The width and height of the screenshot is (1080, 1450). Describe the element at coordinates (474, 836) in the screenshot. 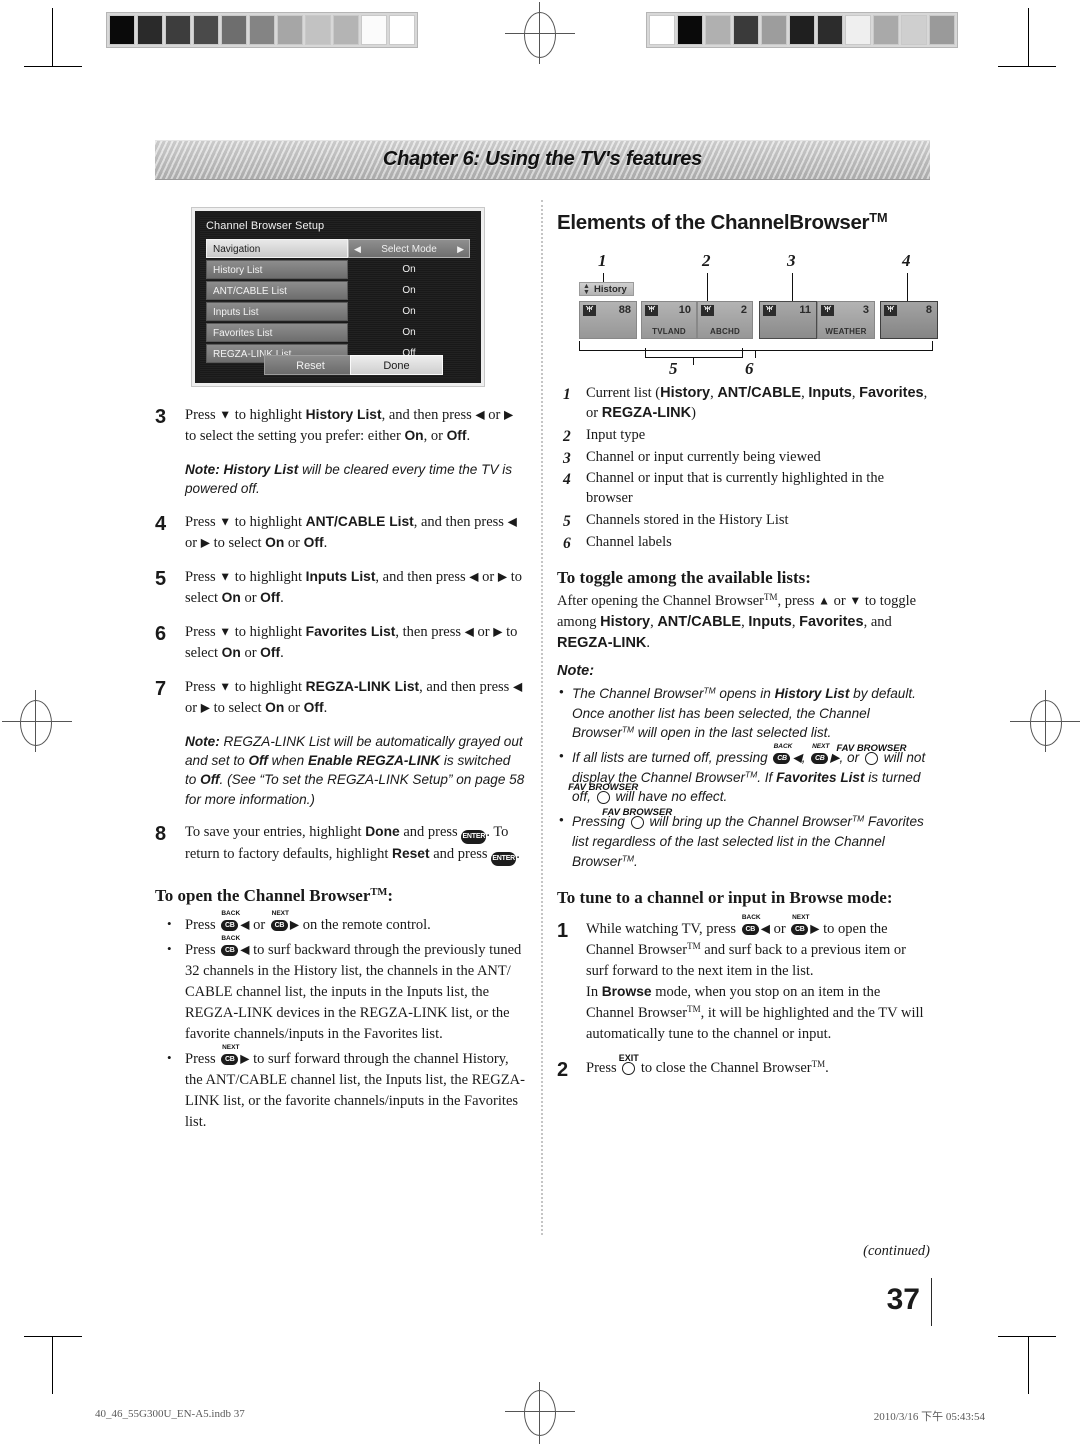

I see `enter-key-icon: ENTER` at that location.